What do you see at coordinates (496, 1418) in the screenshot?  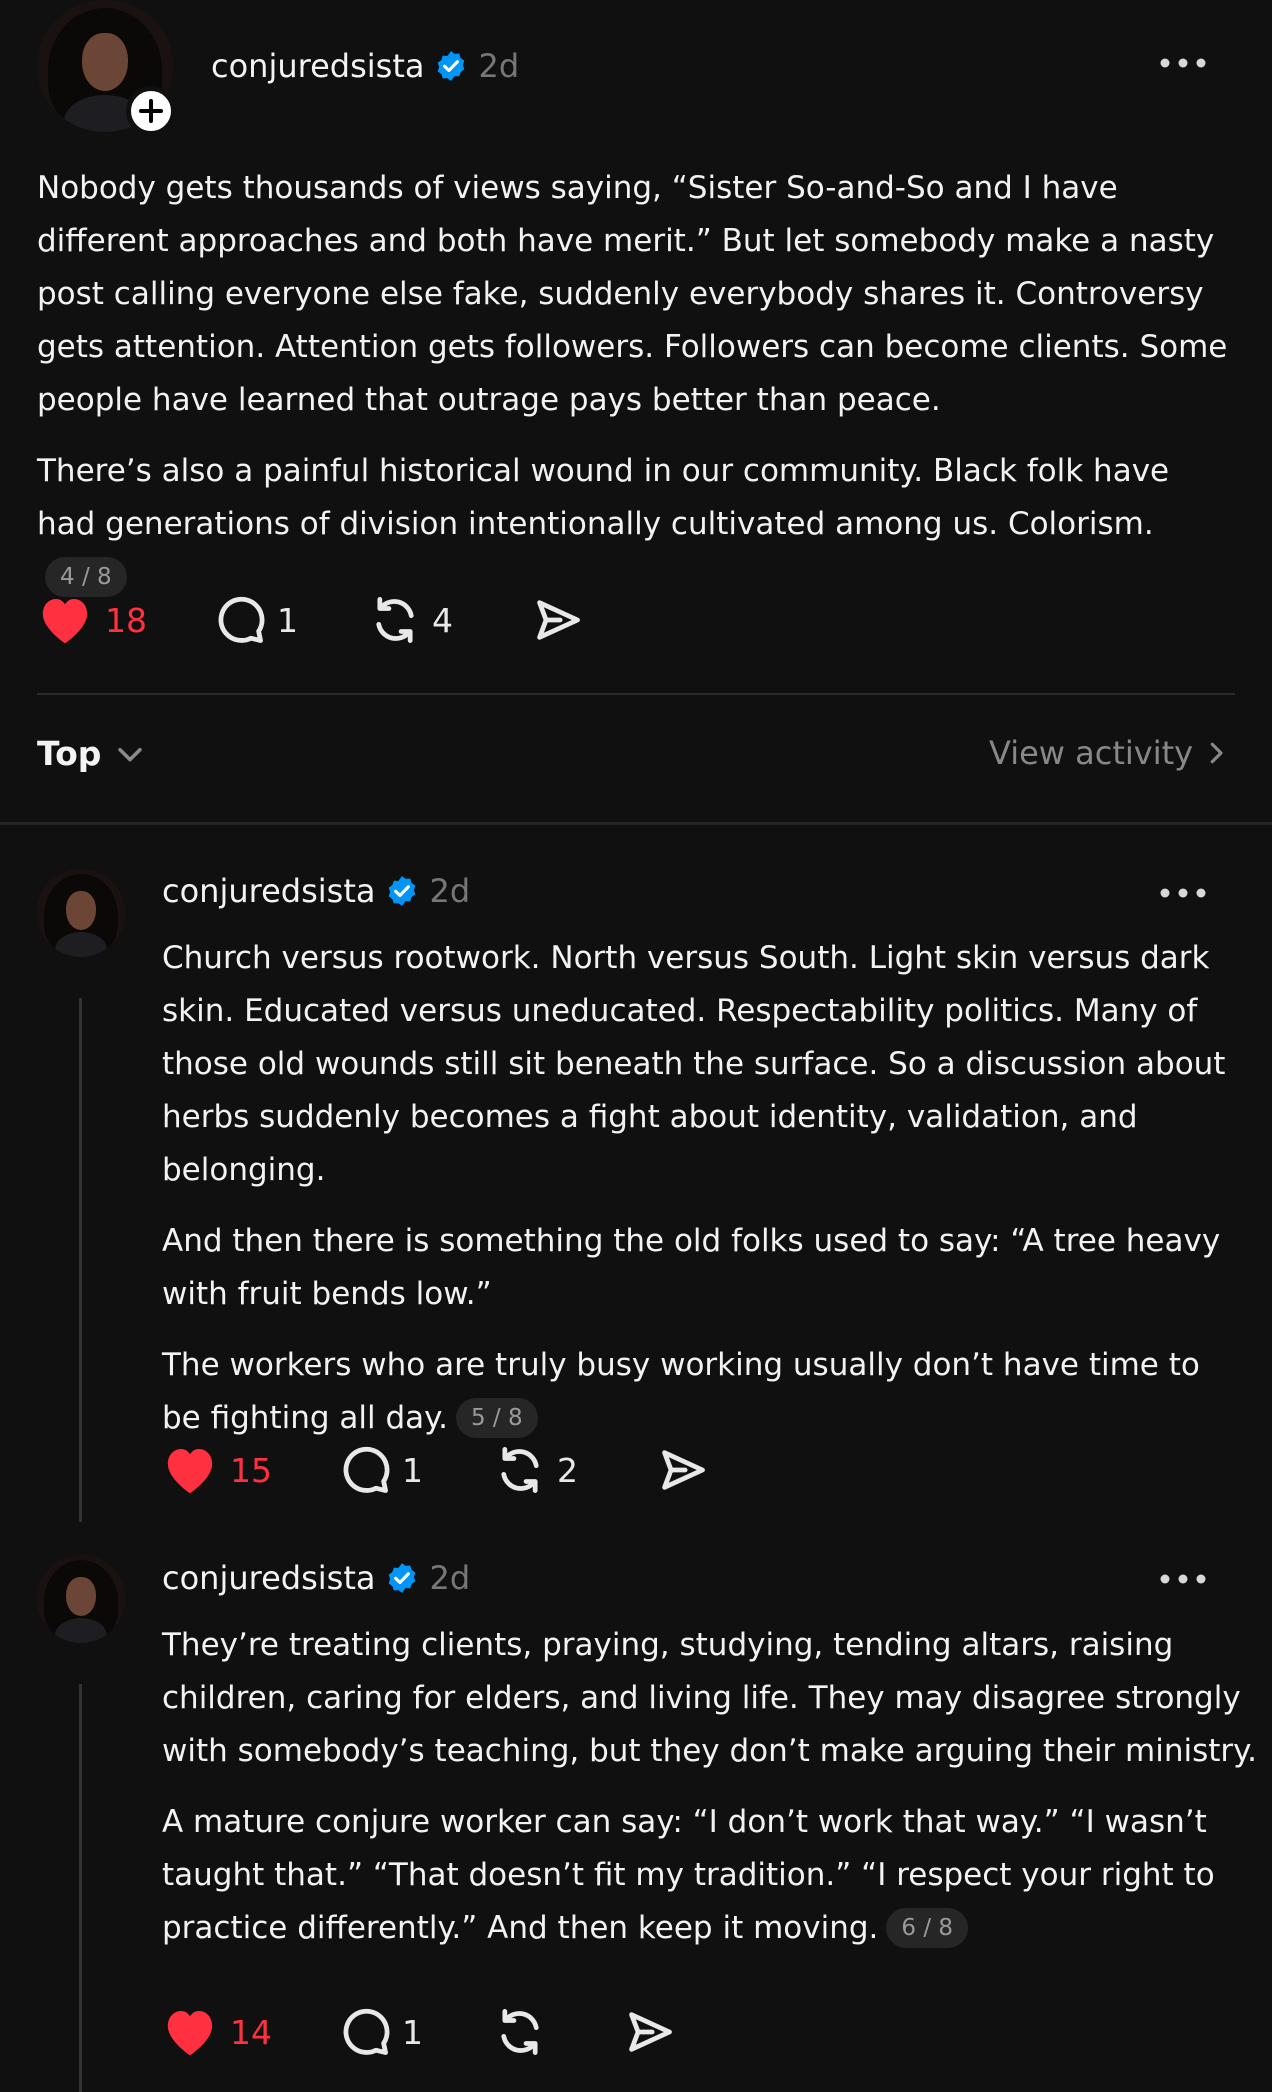 I see `thread-pager: 5 / 8` at bounding box center [496, 1418].